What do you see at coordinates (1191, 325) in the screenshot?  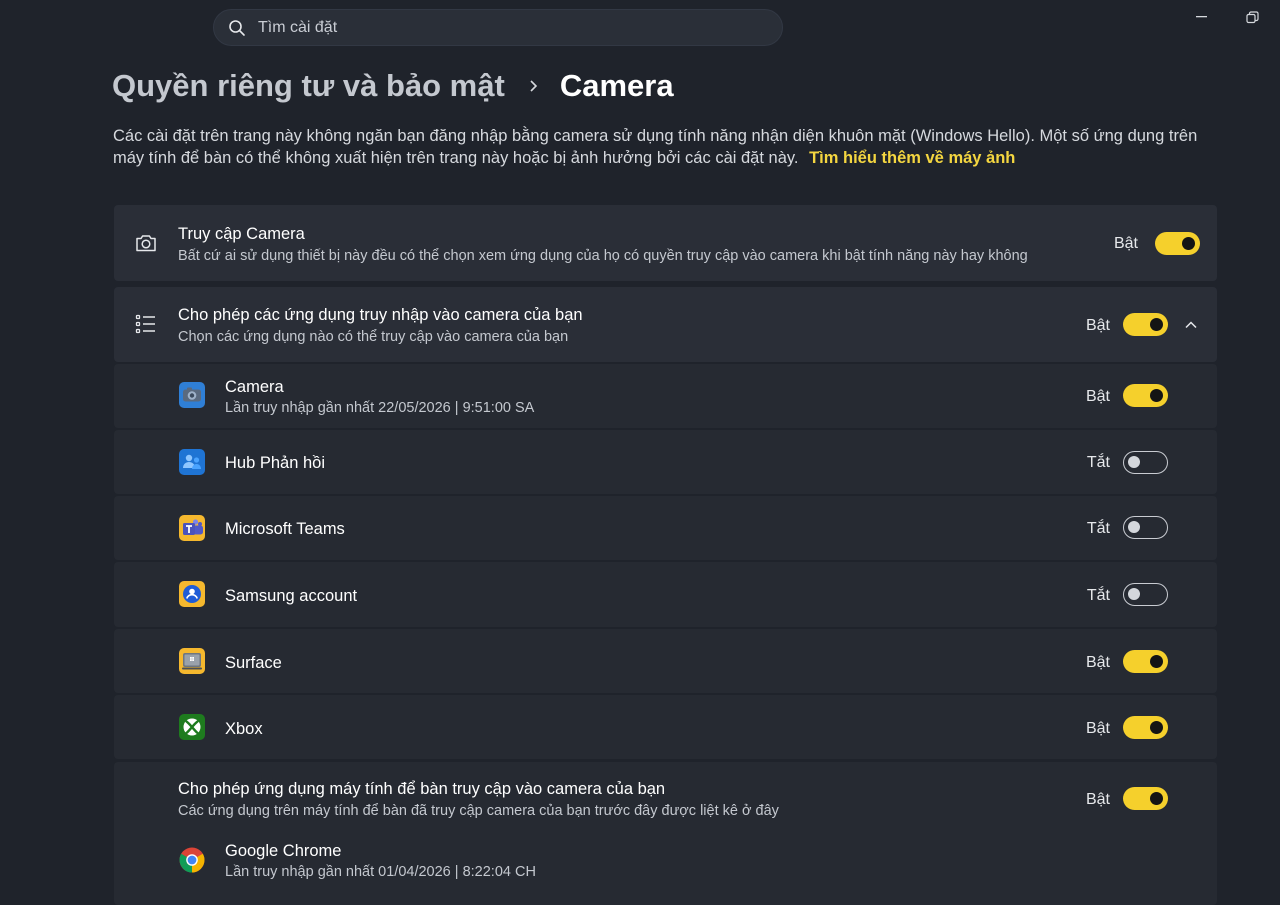 I see `chevron-up-icon` at bounding box center [1191, 325].